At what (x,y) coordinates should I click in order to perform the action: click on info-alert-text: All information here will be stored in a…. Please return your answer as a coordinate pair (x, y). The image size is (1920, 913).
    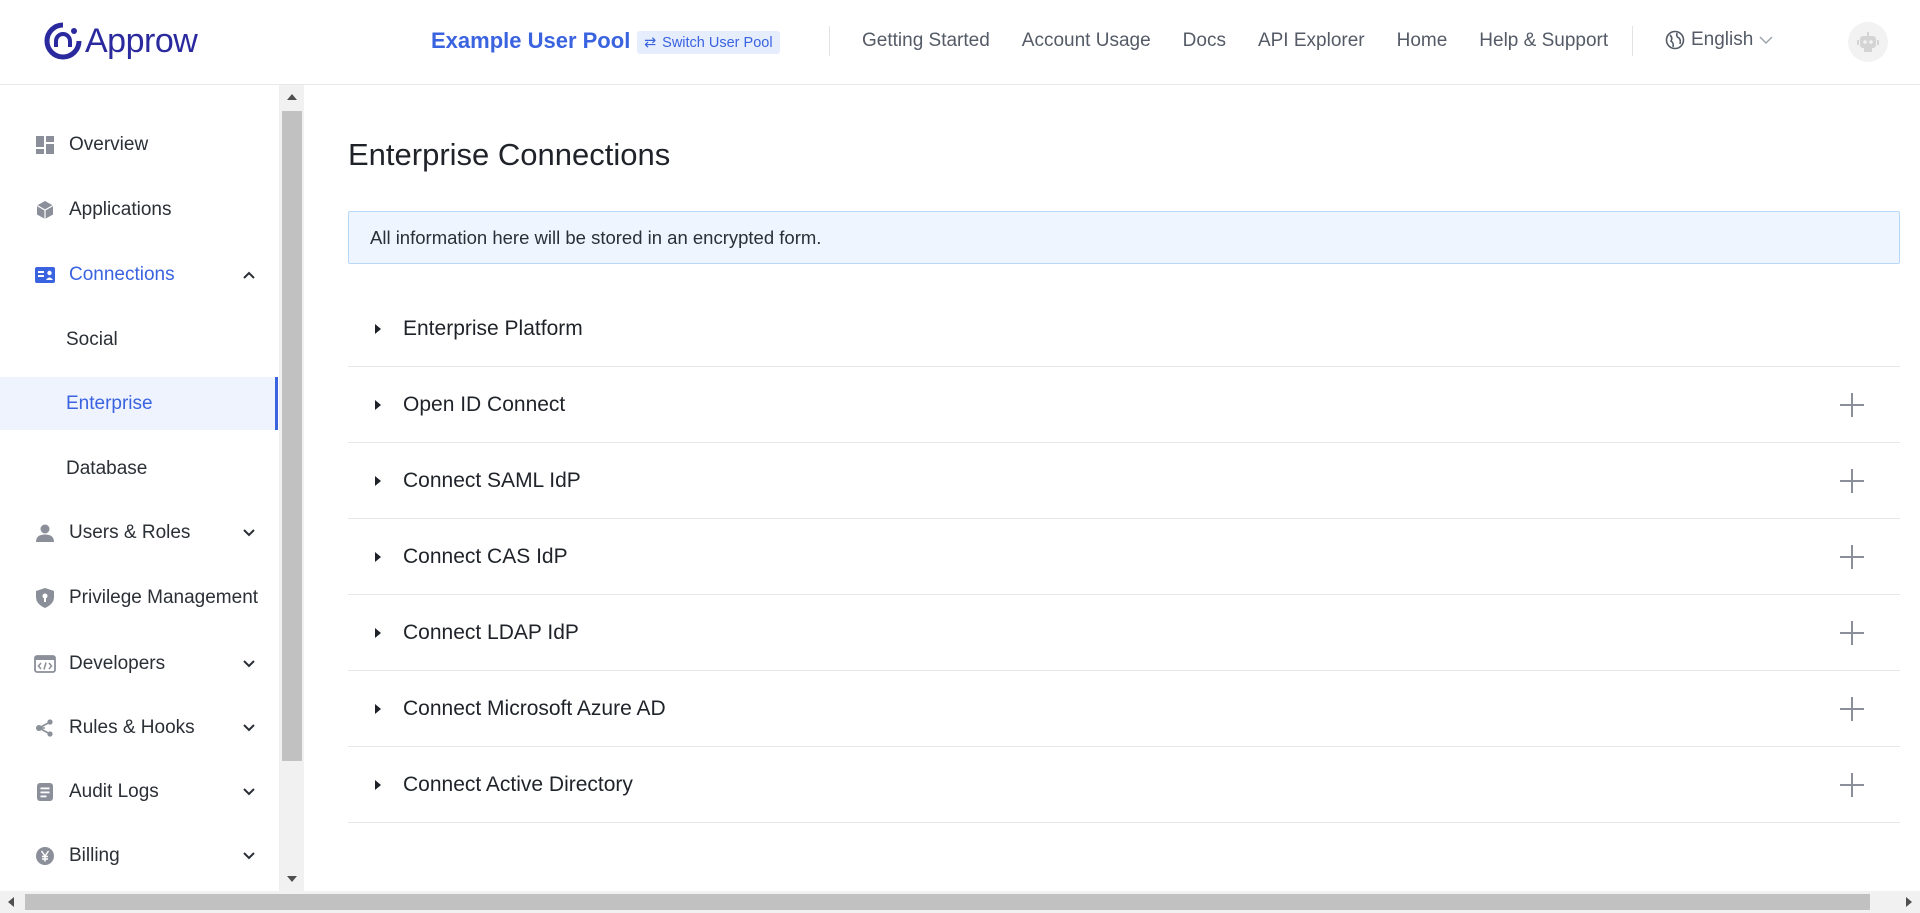
    Looking at the image, I should click on (596, 237).